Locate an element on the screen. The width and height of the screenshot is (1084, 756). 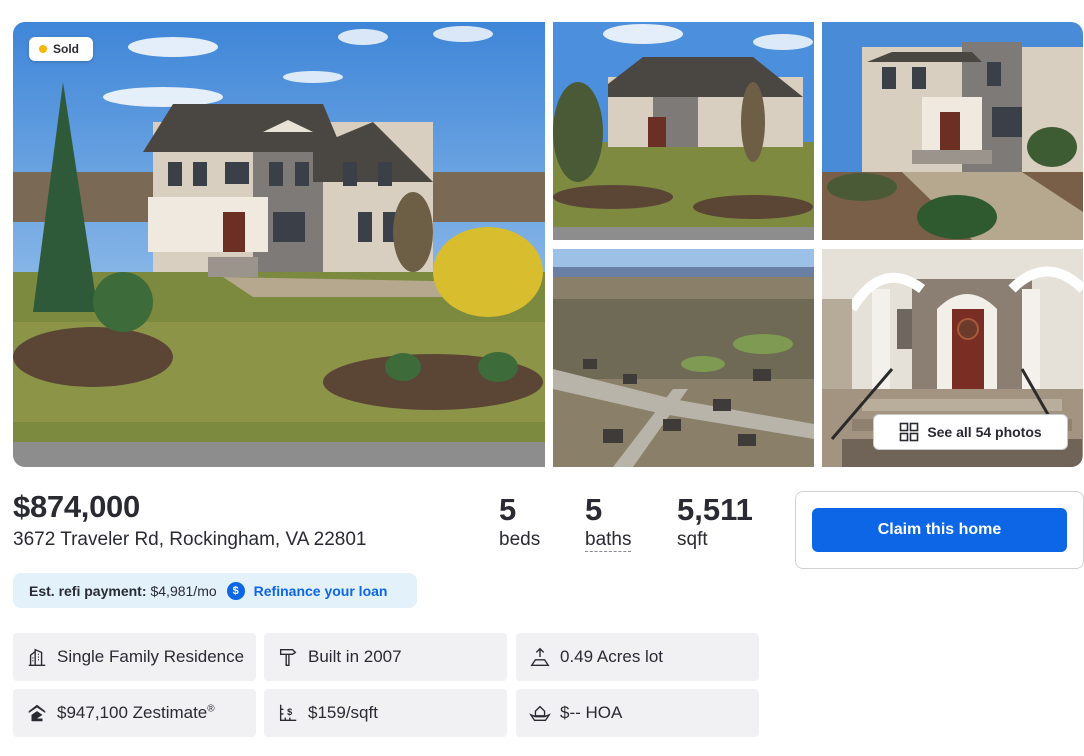
baths-value: 5 is located at coordinates (594, 509).